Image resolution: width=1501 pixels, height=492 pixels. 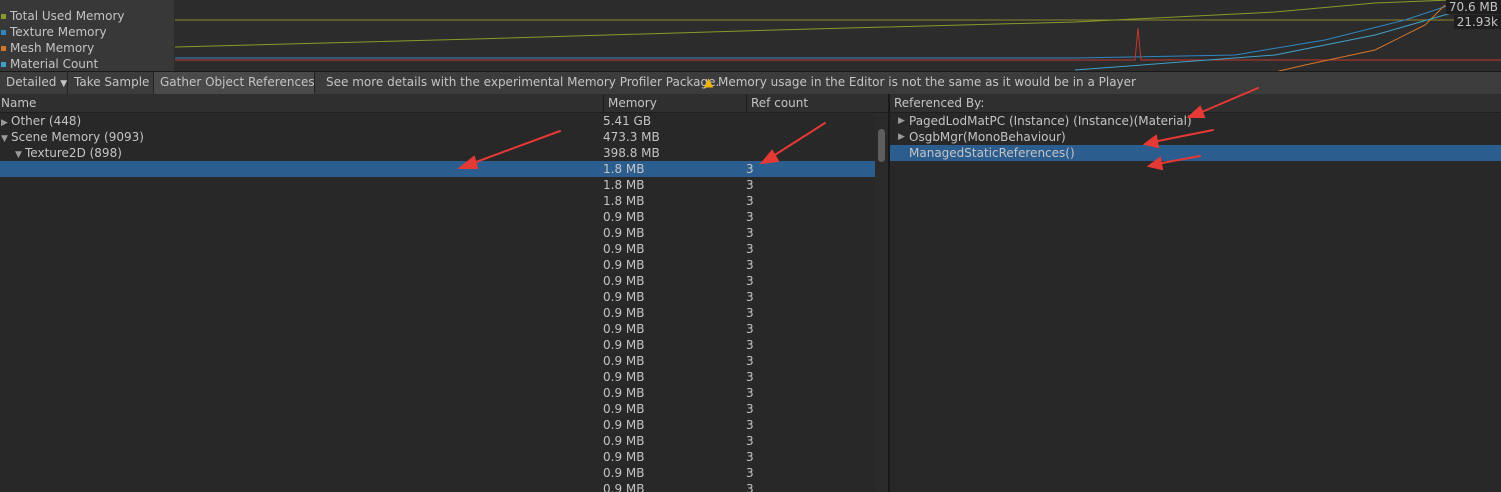 What do you see at coordinates (1280, 38) in the screenshot?
I see `chart-line-mesh-memory` at bounding box center [1280, 38].